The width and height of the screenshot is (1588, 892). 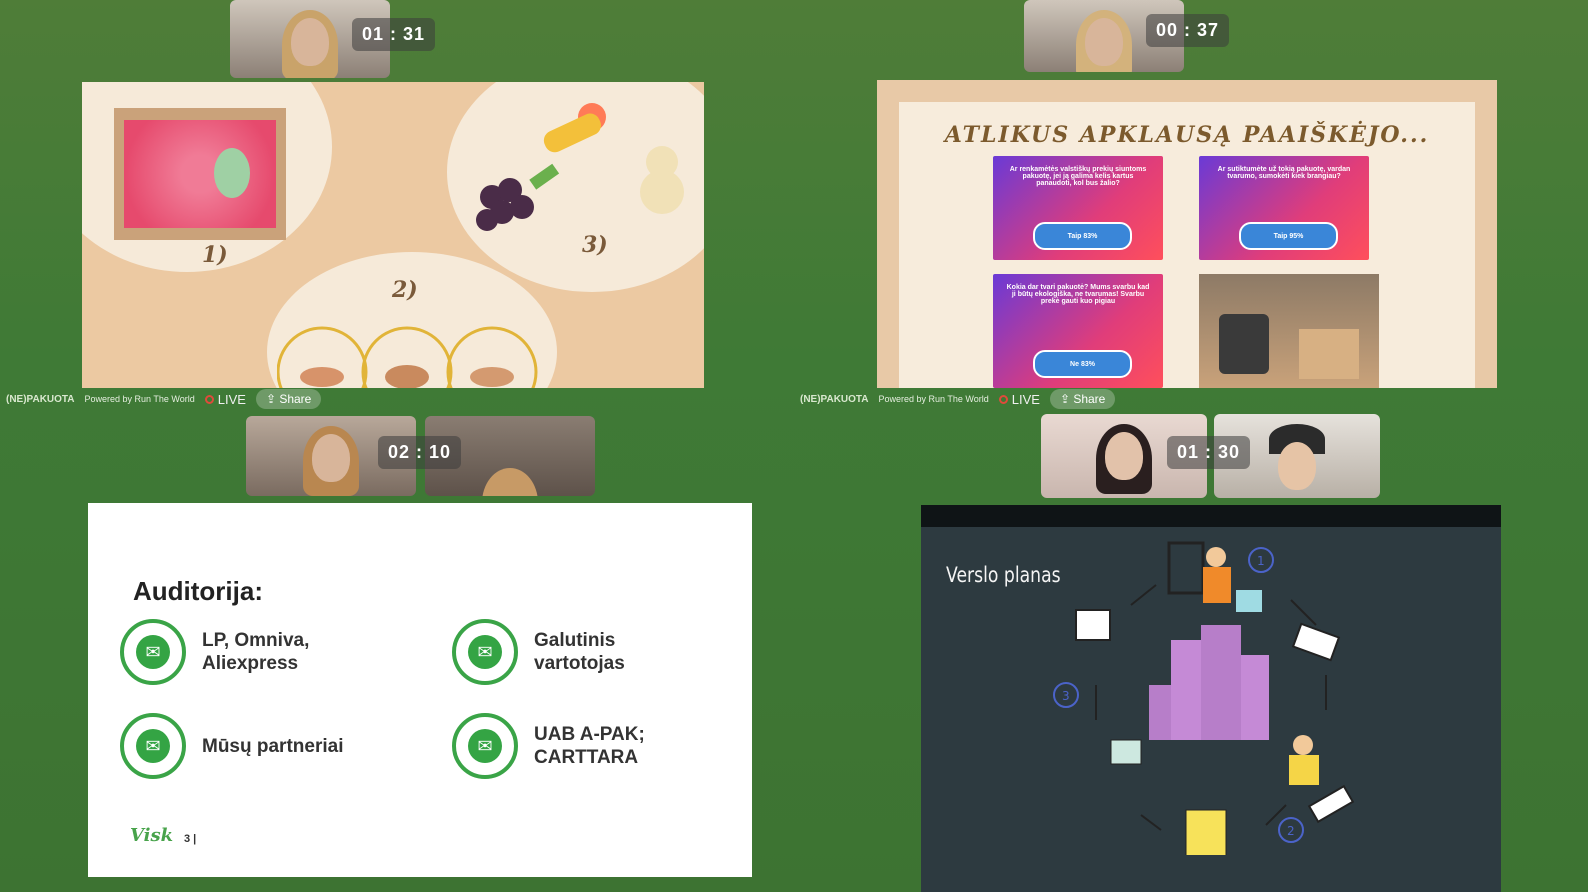 I want to click on poll-answer: Taip 95%, so click(x=1288, y=236).